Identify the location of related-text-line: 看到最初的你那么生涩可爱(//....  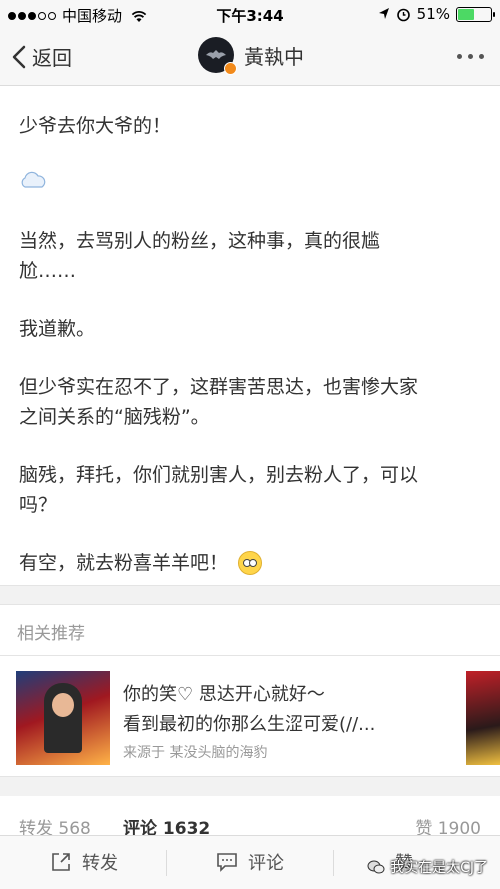
(249, 724).